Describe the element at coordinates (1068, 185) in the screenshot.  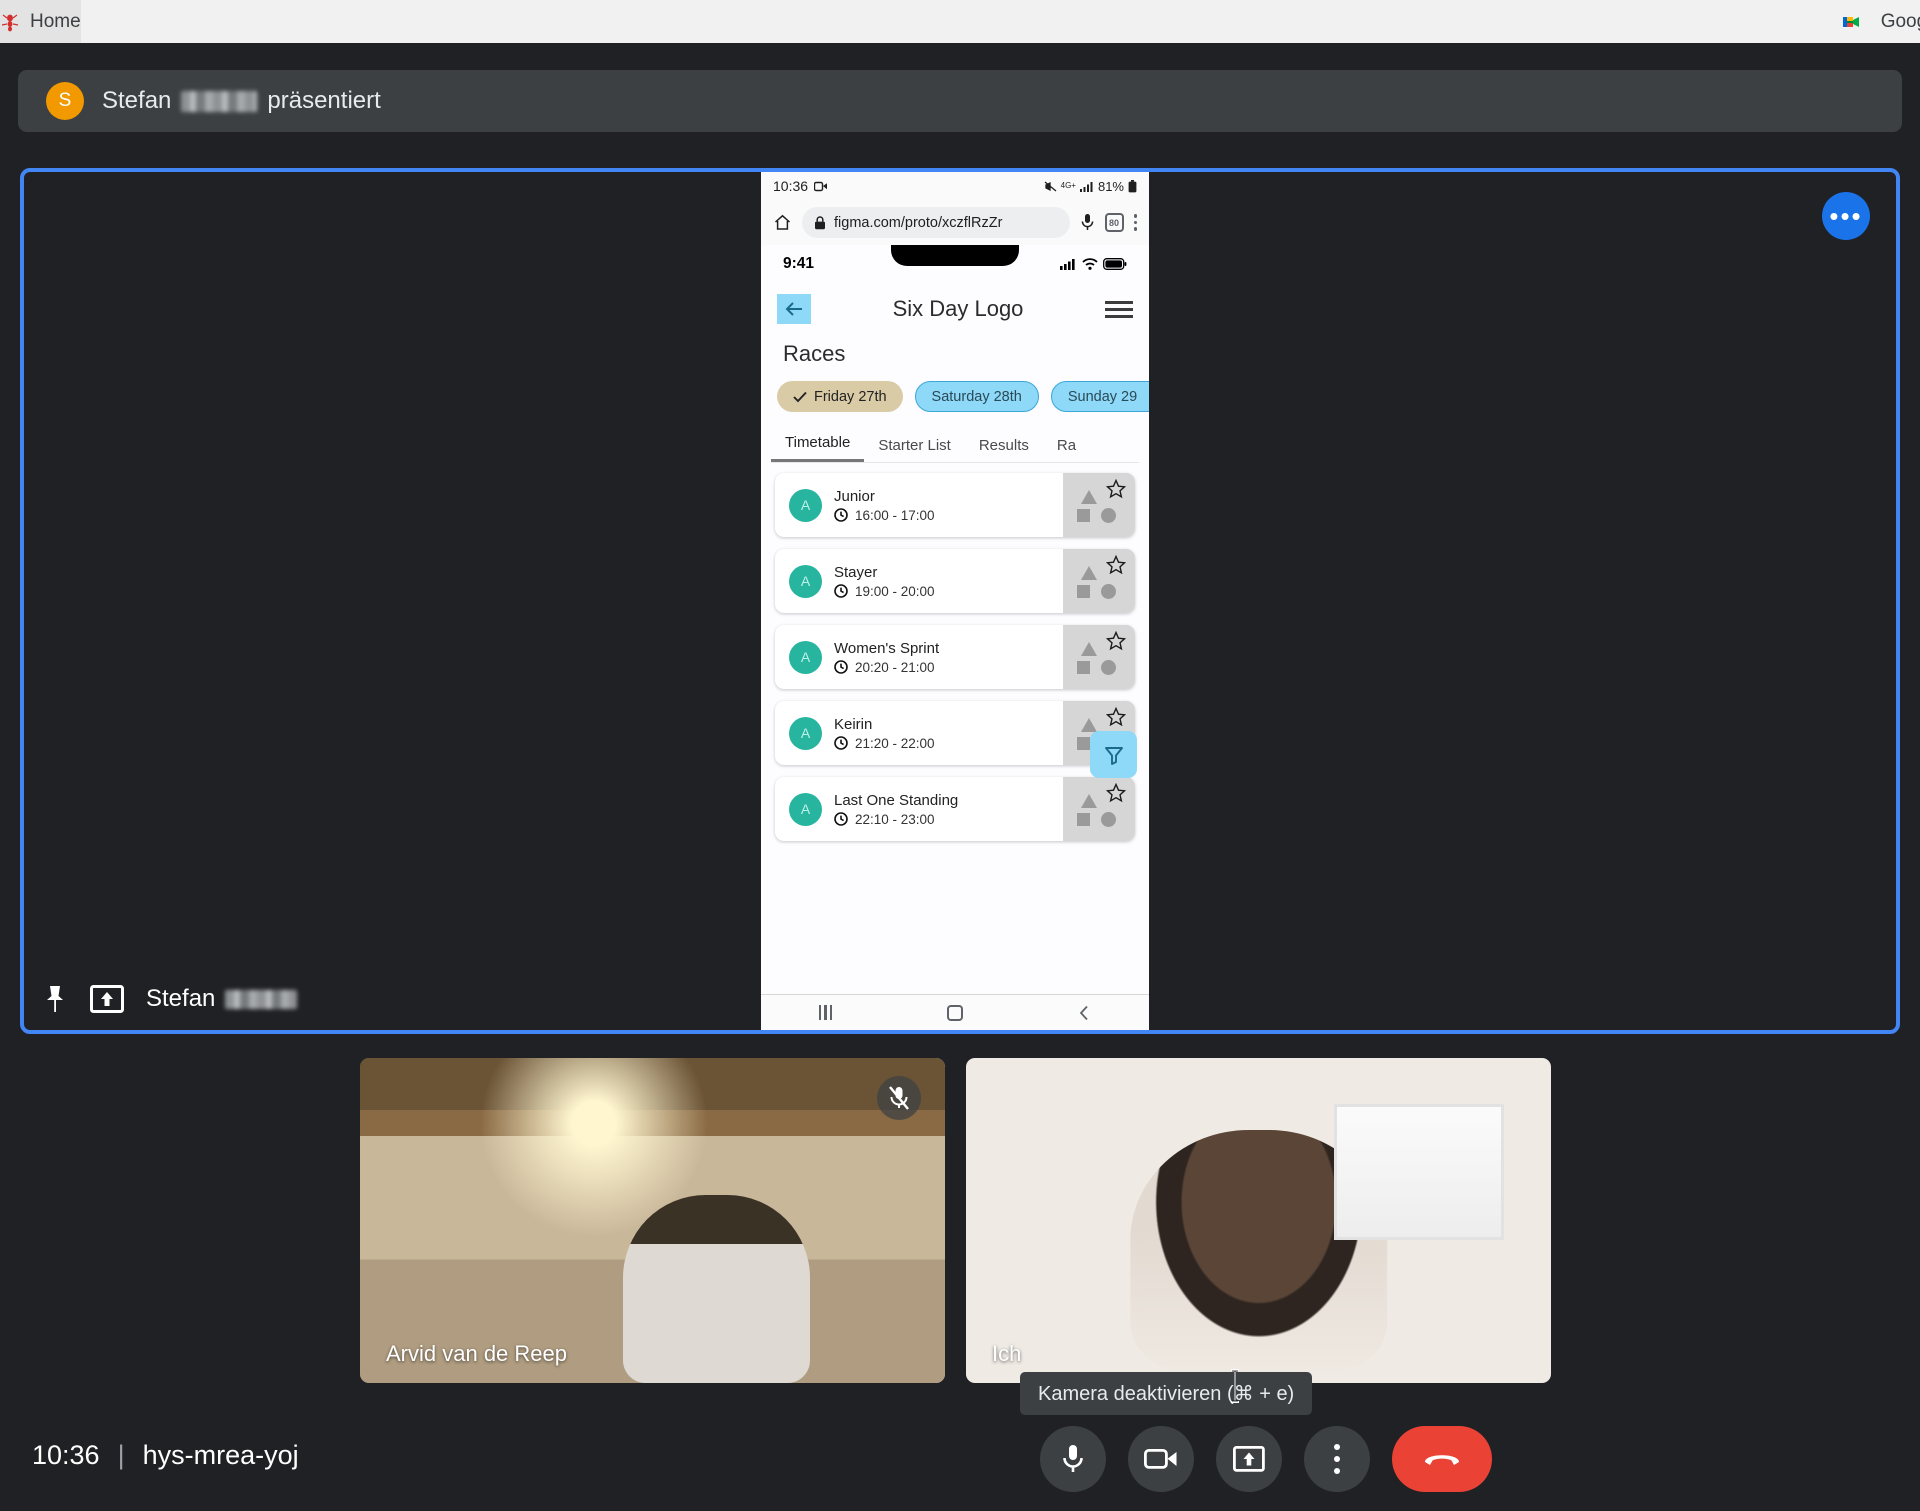
I see `network-type-label: 4G+` at that location.